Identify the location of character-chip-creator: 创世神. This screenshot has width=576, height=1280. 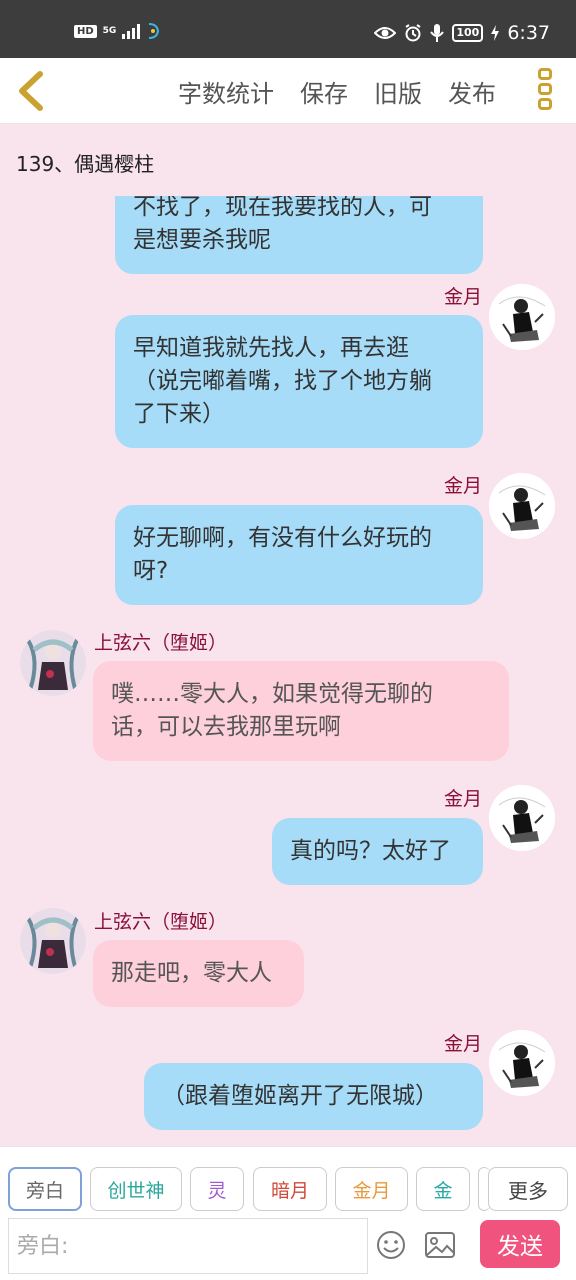
(136, 1189).